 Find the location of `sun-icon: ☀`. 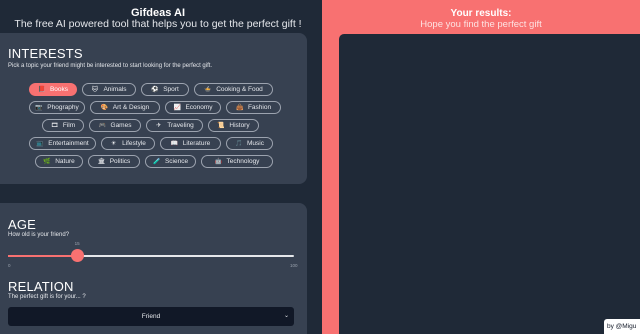

sun-icon: ☀ is located at coordinates (113, 144).